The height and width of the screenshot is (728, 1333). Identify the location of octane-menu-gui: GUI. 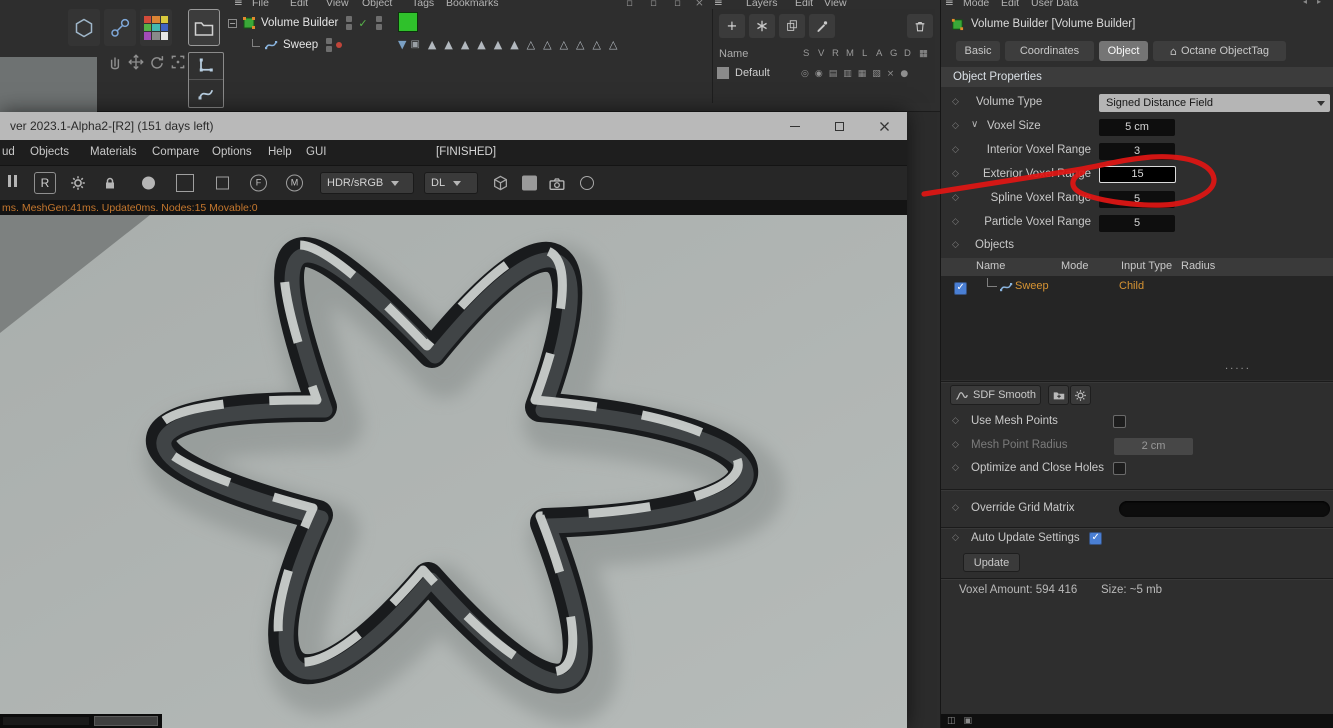
(316, 152).